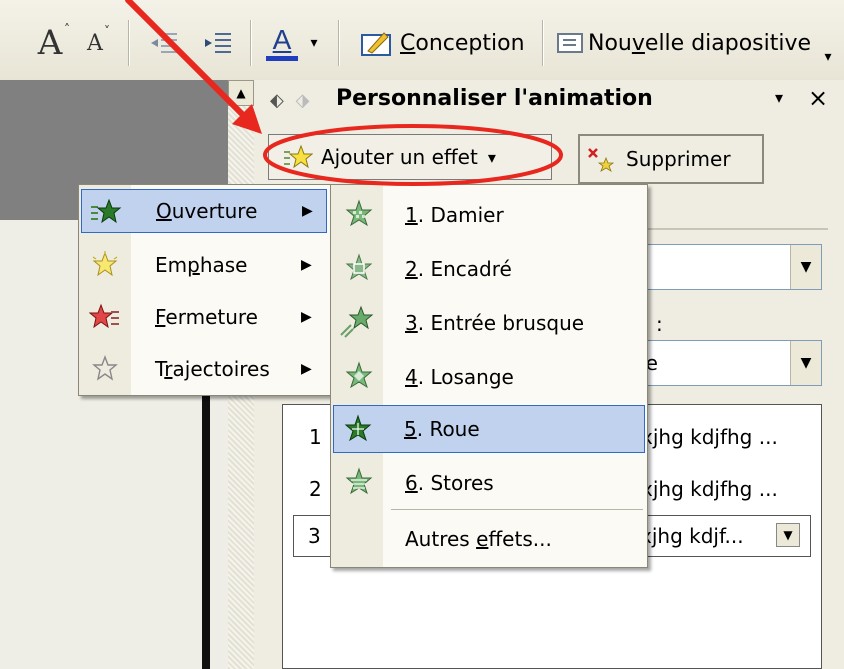 The height and width of the screenshot is (669, 844). Describe the element at coordinates (171, 265) in the screenshot. I see `menu-label-pre: Em` at that location.